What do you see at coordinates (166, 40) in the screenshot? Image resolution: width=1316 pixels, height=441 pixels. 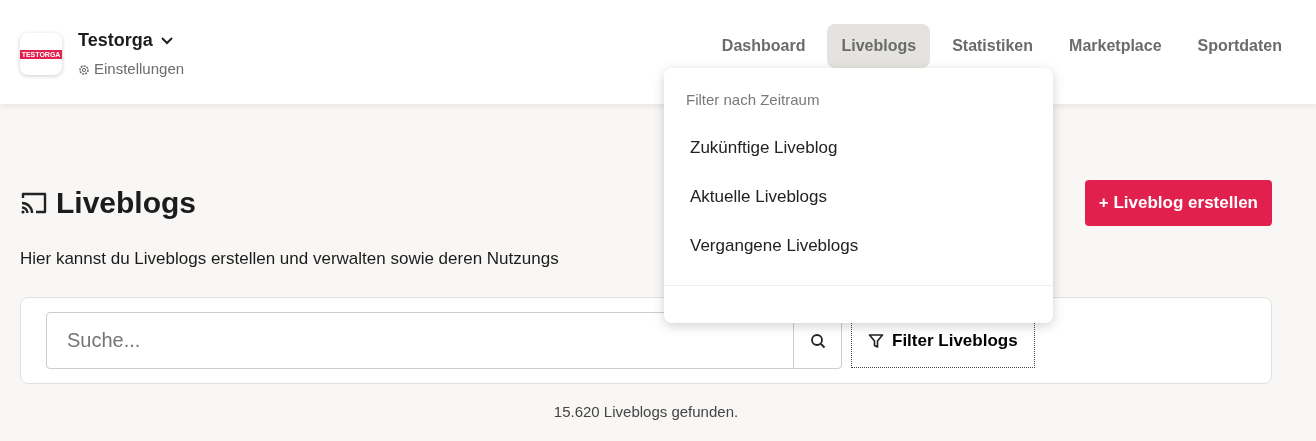 I see `chevron-down-icon` at bounding box center [166, 40].